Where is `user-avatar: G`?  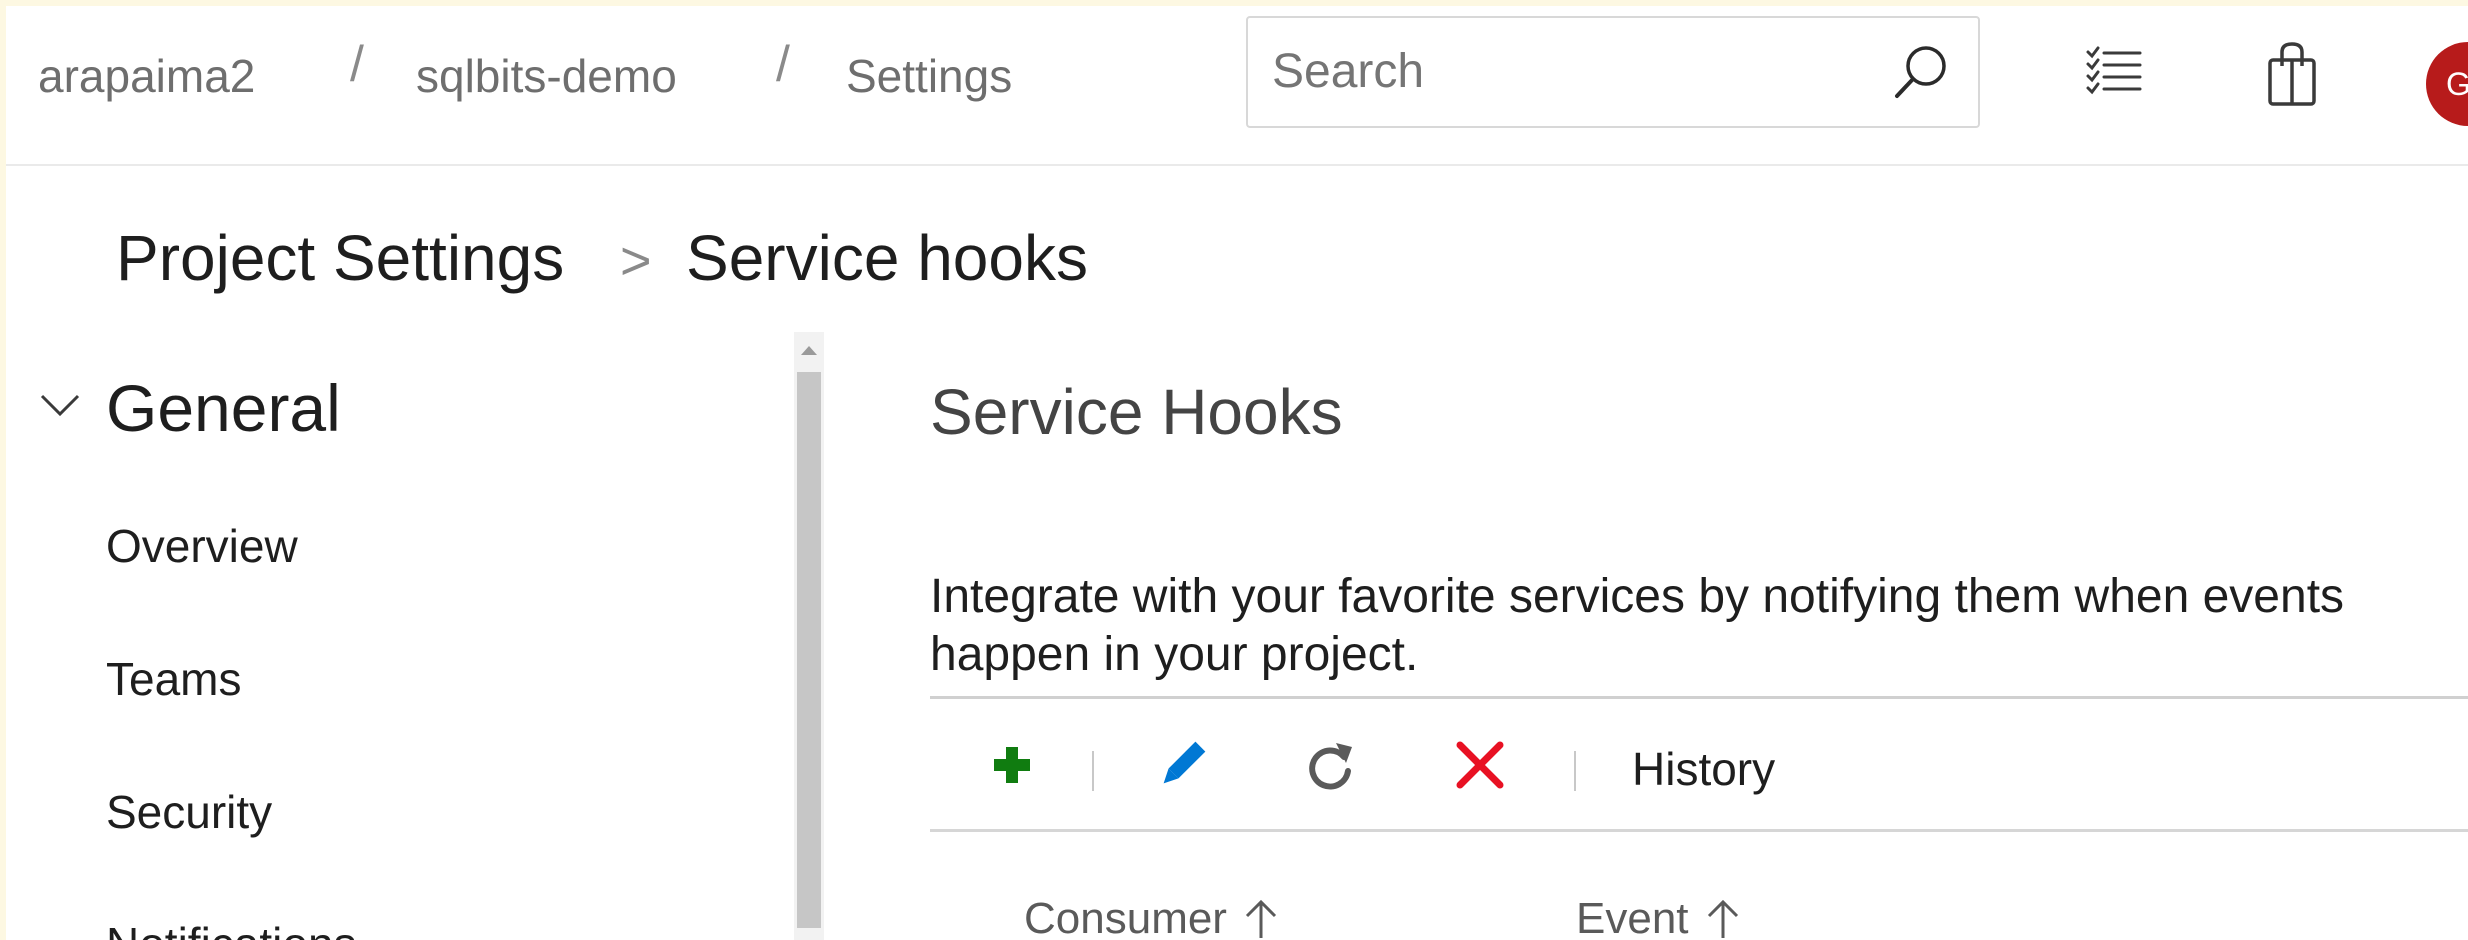
user-avatar: G is located at coordinates (2447, 84).